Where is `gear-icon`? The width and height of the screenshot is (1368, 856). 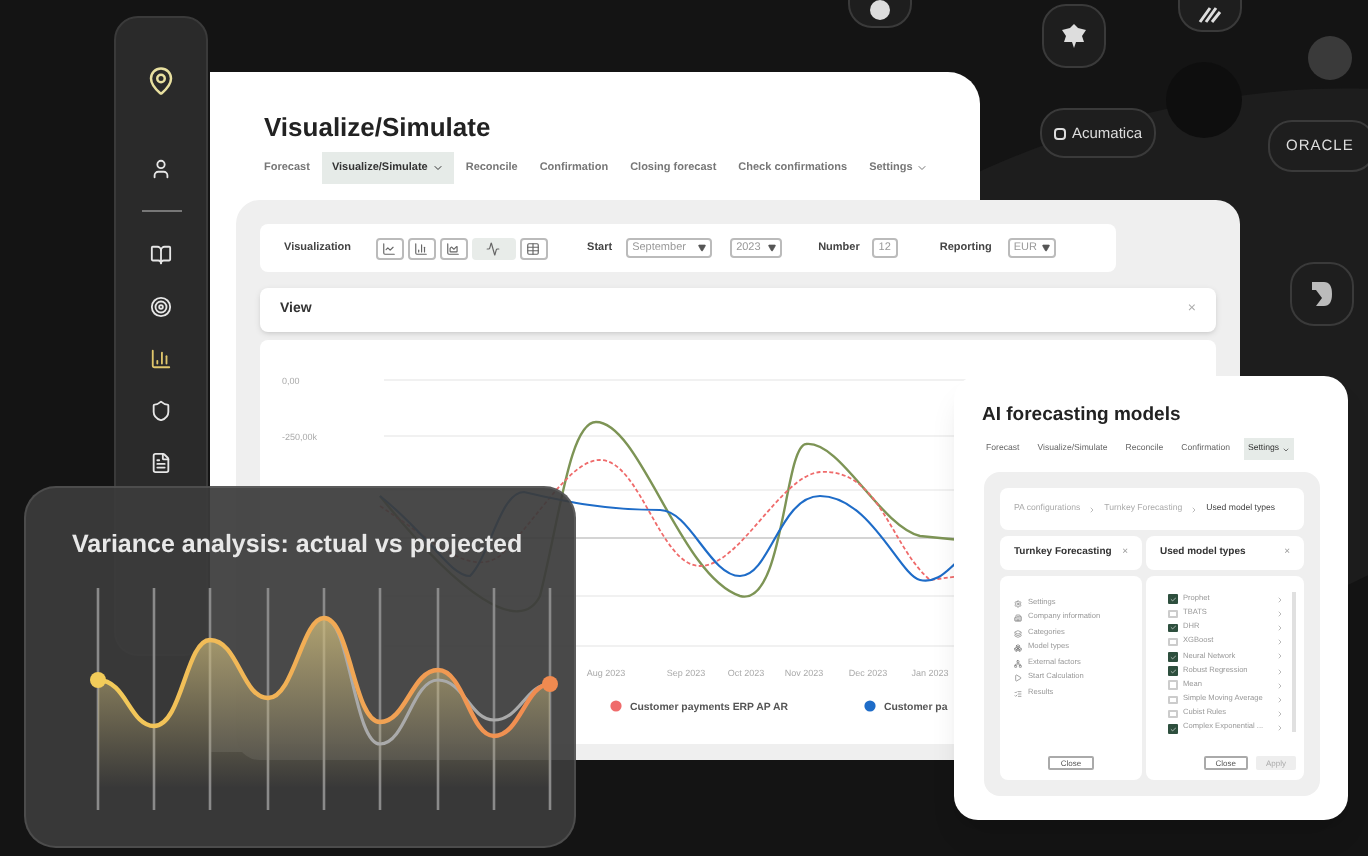 gear-icon is located at coordinates (1018, 603).